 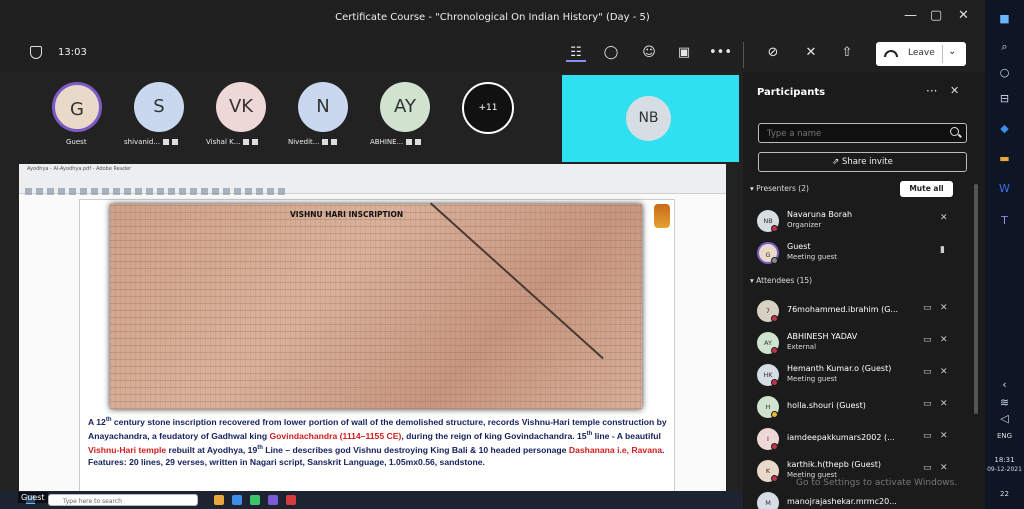 I want to click on attendees-label: Attendees (15), so click(x=784, y=280).